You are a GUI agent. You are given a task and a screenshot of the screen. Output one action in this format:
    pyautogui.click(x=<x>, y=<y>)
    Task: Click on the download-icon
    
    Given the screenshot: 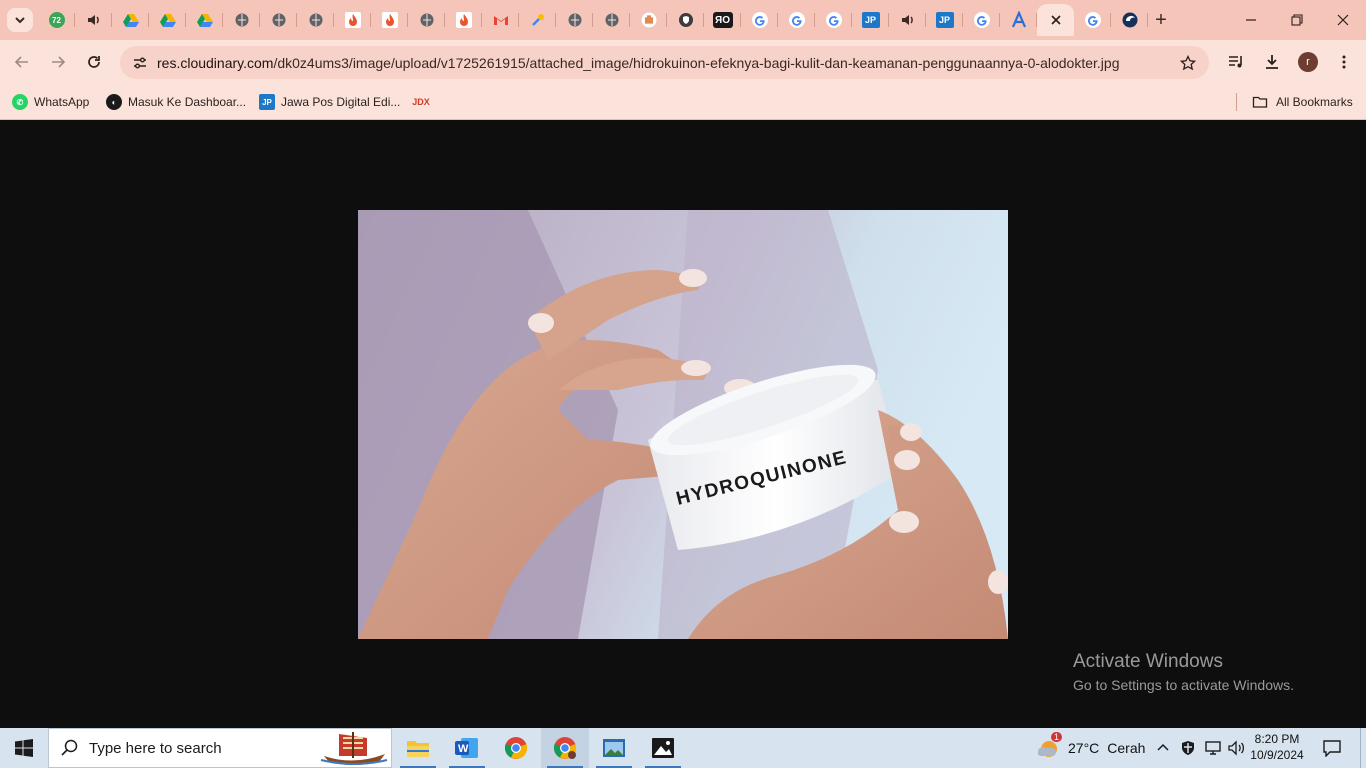 What is the action you would take?
    pyautogui.click(x=1272, y=62)
    